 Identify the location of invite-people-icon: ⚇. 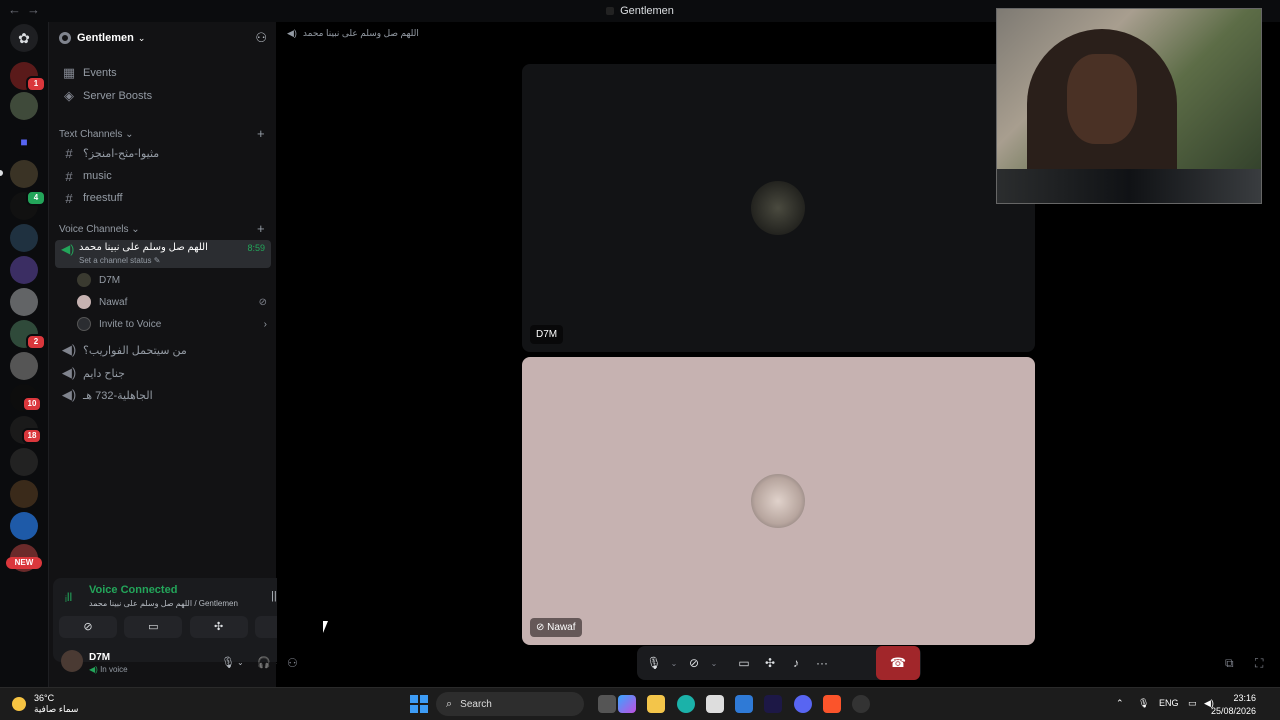
(261, 38).